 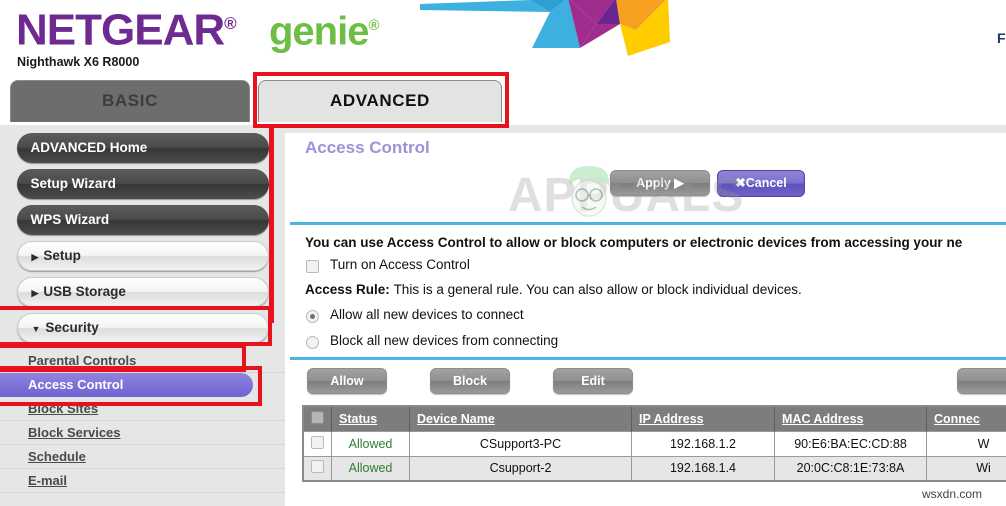 I want to click on annotation-connector-vertical, so click(x=271, y=225).